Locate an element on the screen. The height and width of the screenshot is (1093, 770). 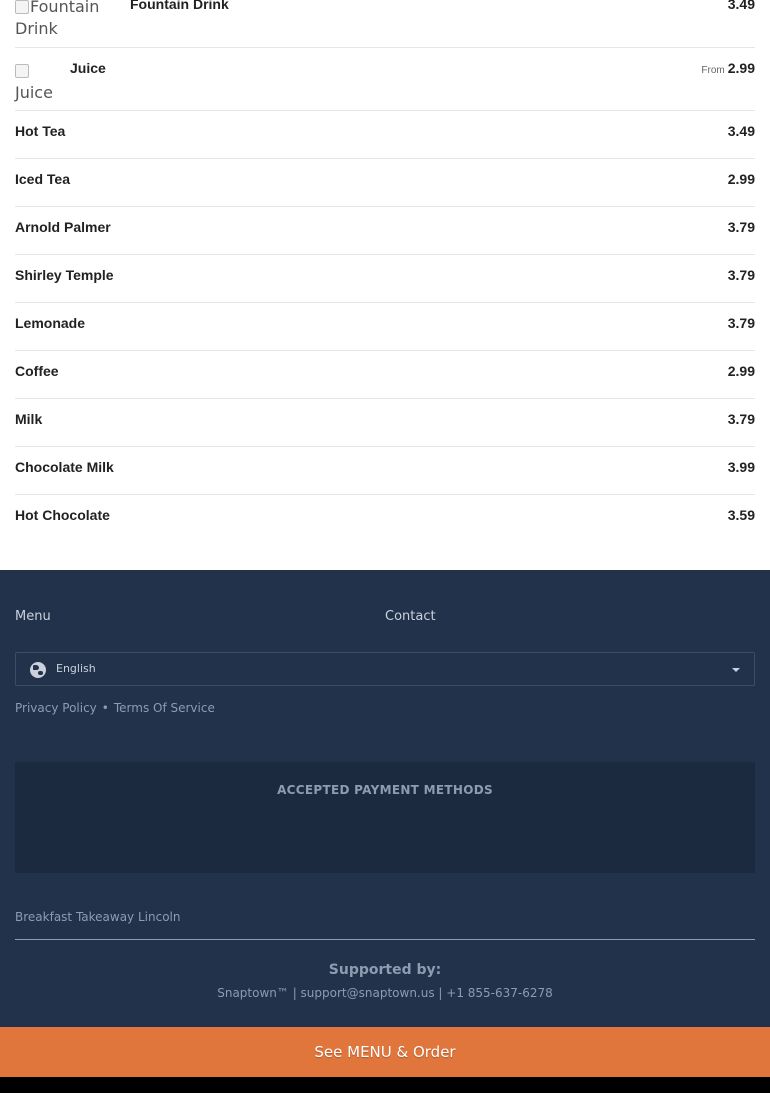
supported-by-heading: Supported by: is located at coordinates (385, 970).